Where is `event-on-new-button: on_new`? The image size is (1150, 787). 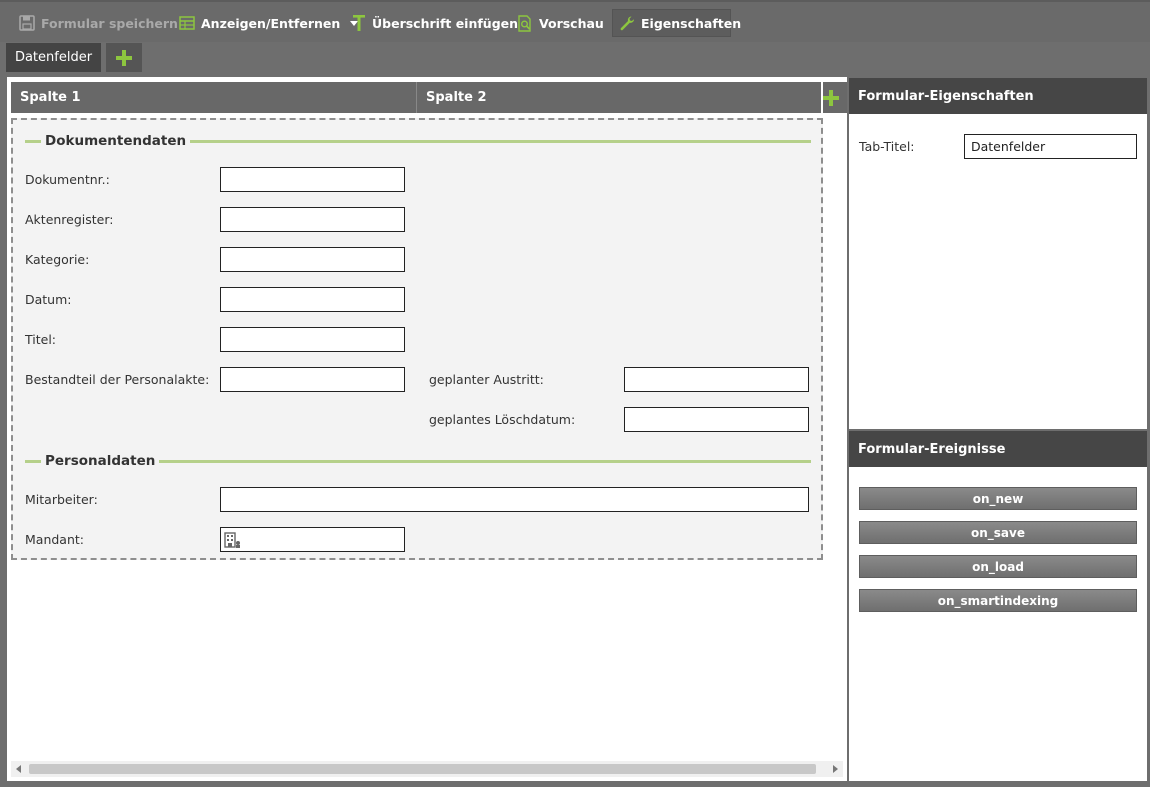
event-on-new-button: on_new is located at coordinates (998, 498).